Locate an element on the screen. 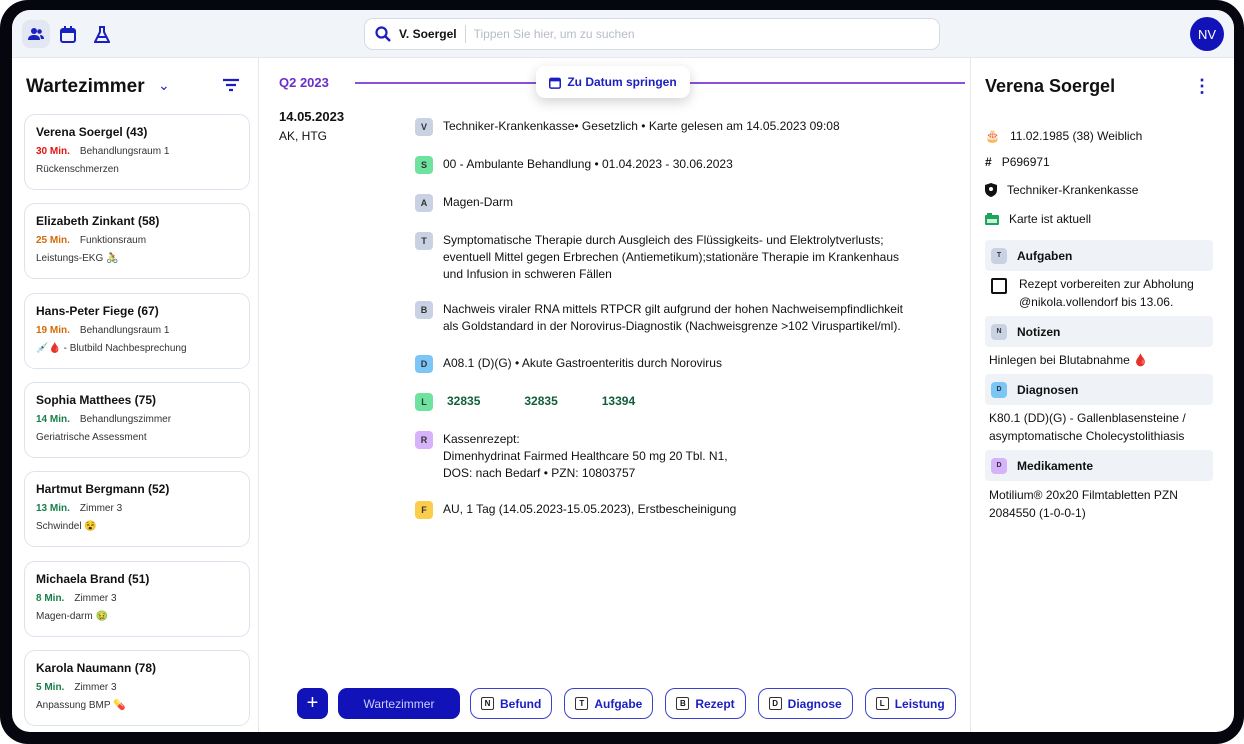 This screenshot has width=1244, height=744. visit-reason: Geriatrische Assessment is located at coordinates (91, 437).